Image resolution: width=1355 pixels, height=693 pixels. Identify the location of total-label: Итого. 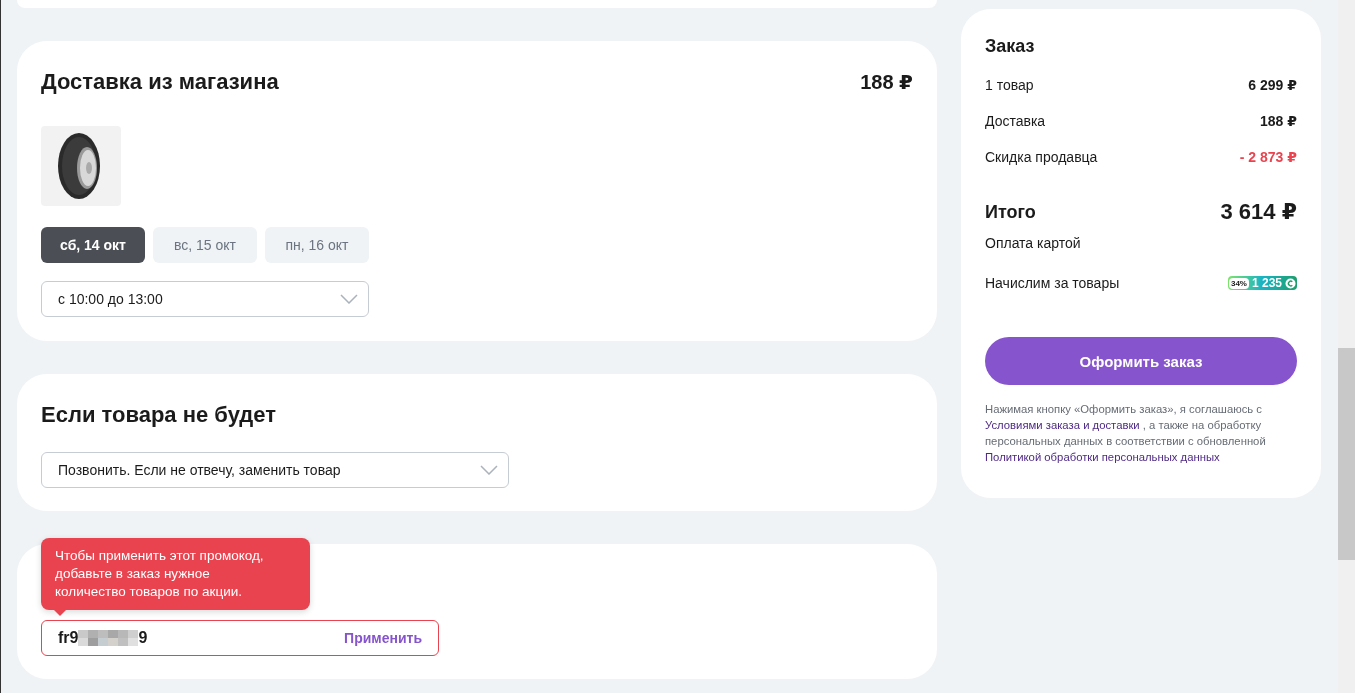
(1010, 212).